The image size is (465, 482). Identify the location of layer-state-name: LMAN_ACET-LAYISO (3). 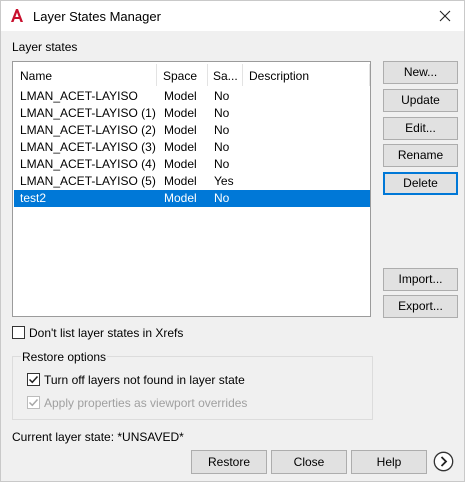
(88, 147).